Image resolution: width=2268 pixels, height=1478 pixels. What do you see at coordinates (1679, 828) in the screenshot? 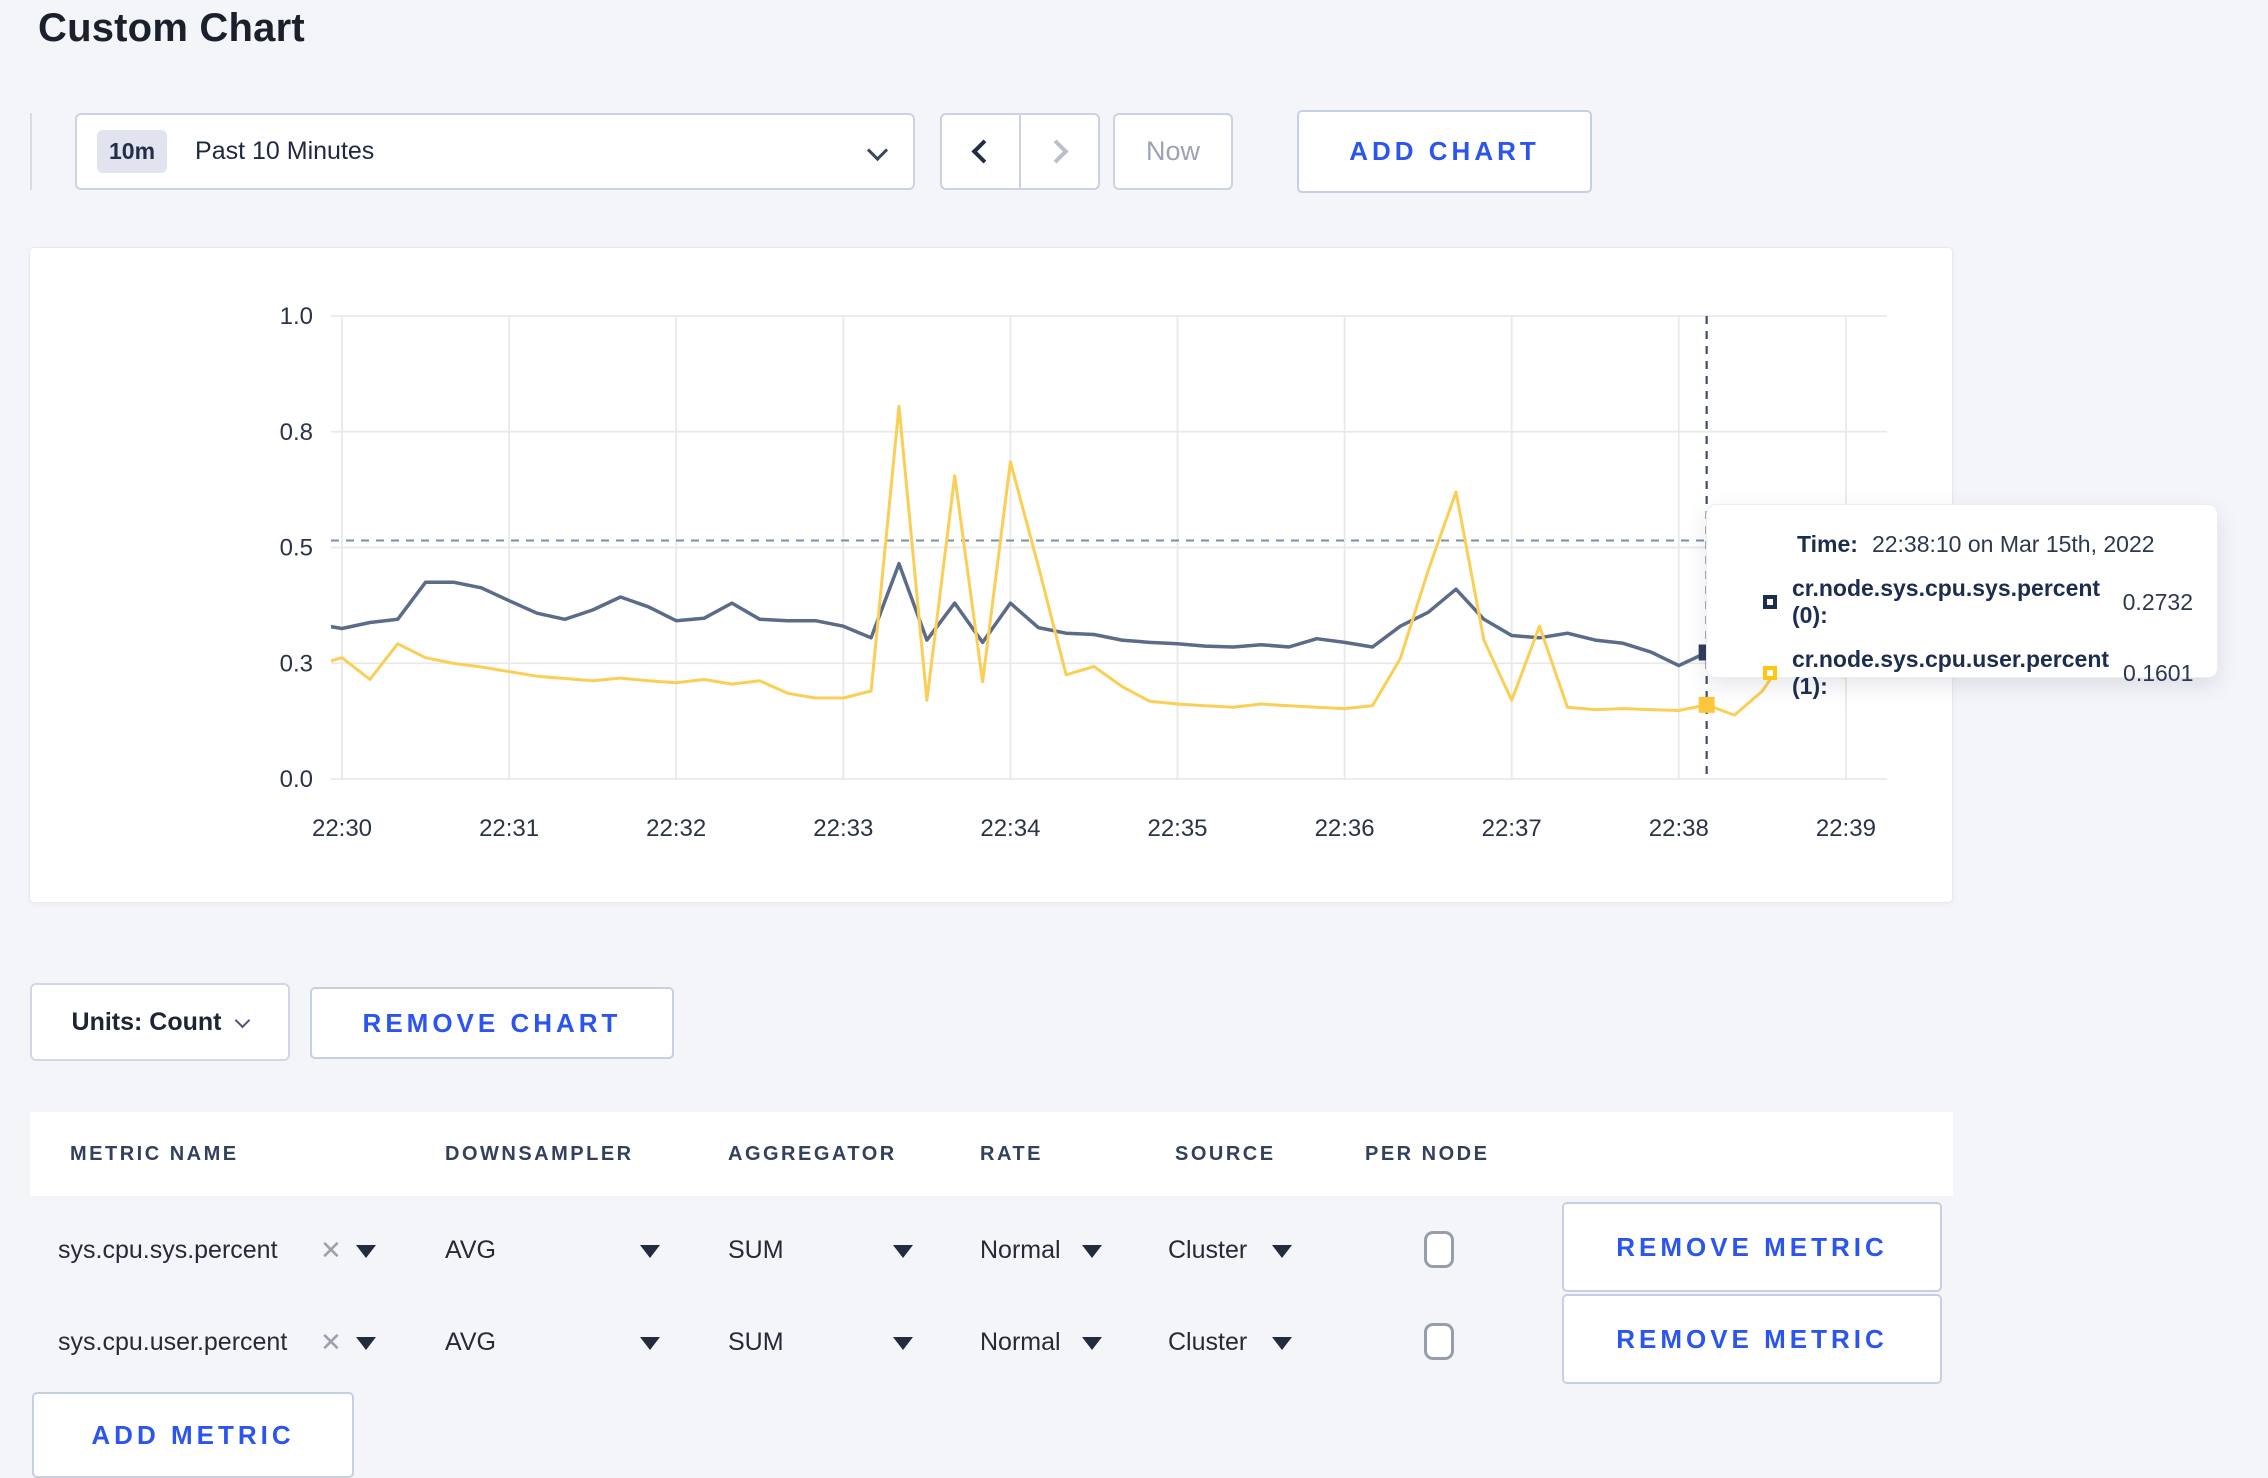
I see `x-axis-tick-label: 22:38` at bounding box center [1679, 828].